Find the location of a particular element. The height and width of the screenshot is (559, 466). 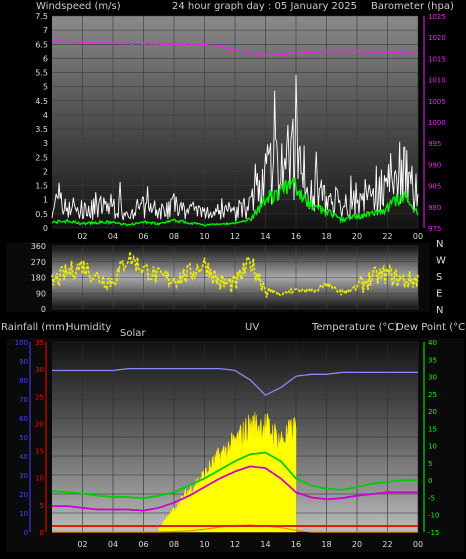

solar-axis-title: Solar is located at coordinates (133, 333).